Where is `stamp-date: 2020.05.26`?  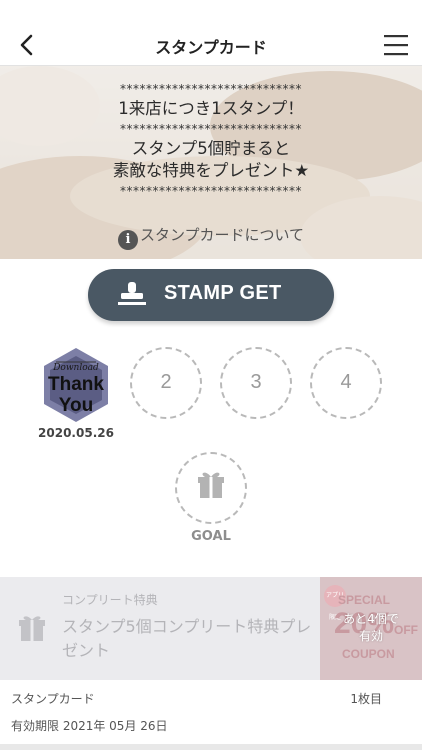
stamp-date: 2020.05.26 is located at coordinates (76, 433).